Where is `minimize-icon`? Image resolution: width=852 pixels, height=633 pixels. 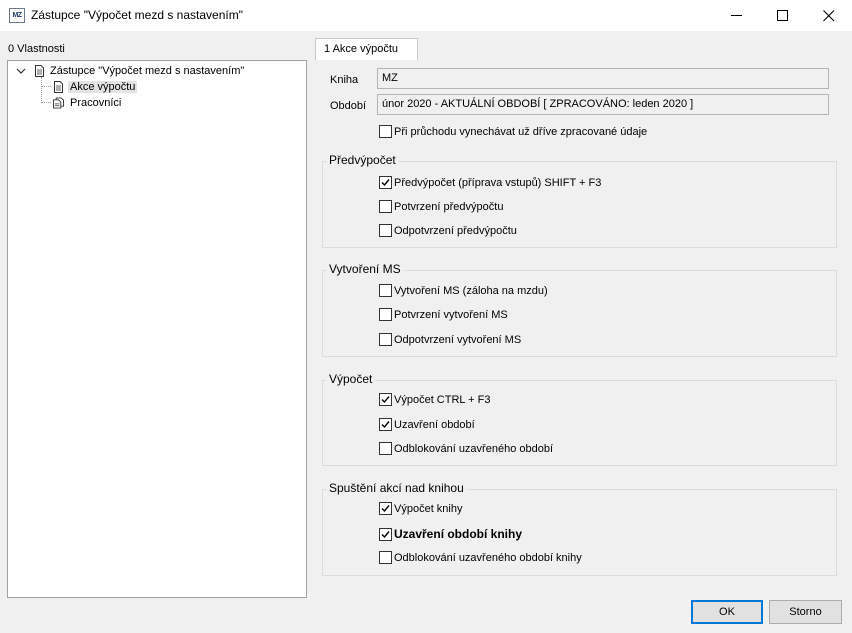
minimize-icon is located at coordinates (736, 15).